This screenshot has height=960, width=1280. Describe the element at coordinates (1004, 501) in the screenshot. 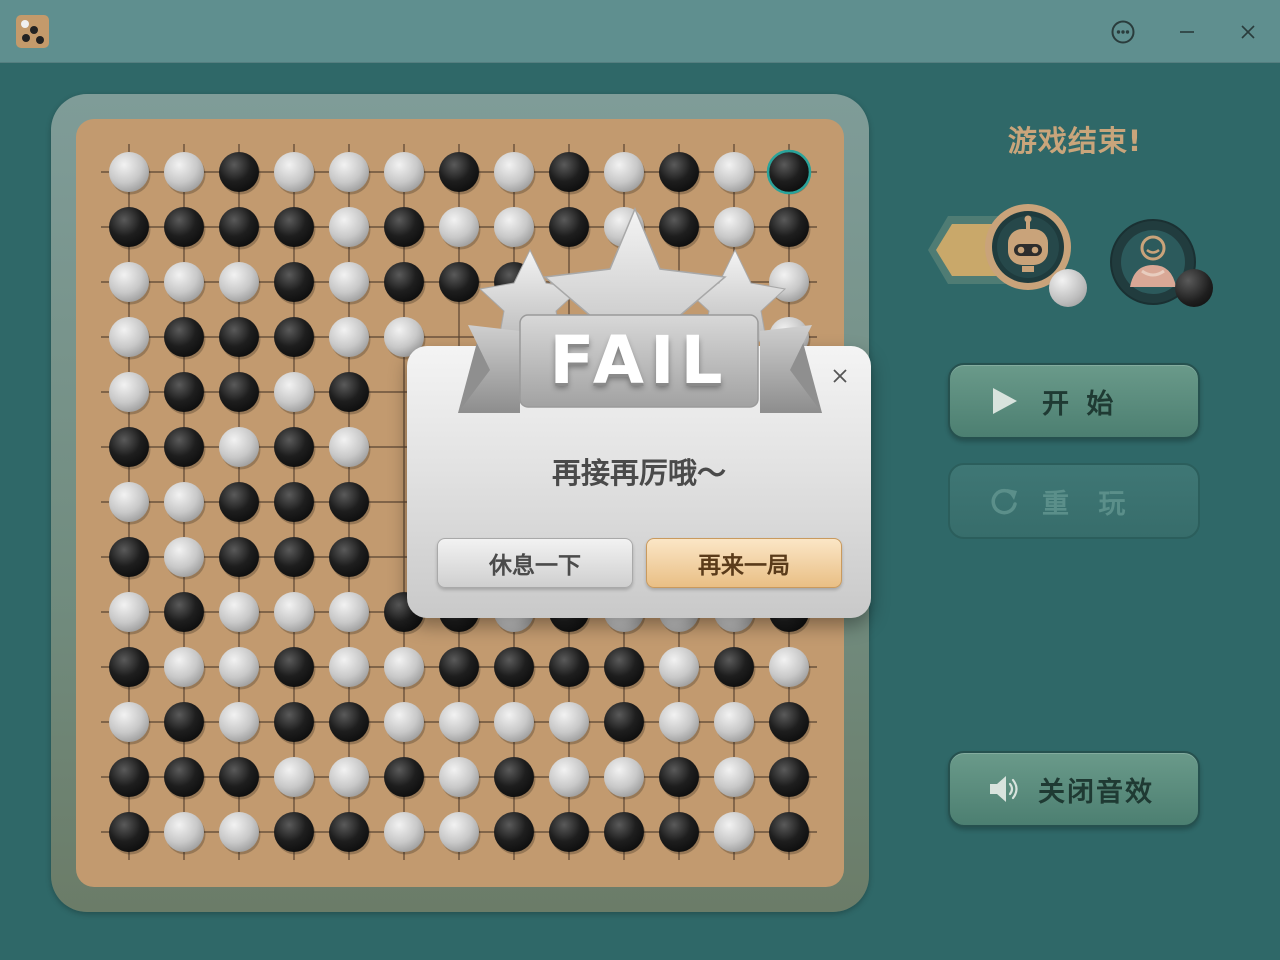

I see `refresh-icon` at that location.